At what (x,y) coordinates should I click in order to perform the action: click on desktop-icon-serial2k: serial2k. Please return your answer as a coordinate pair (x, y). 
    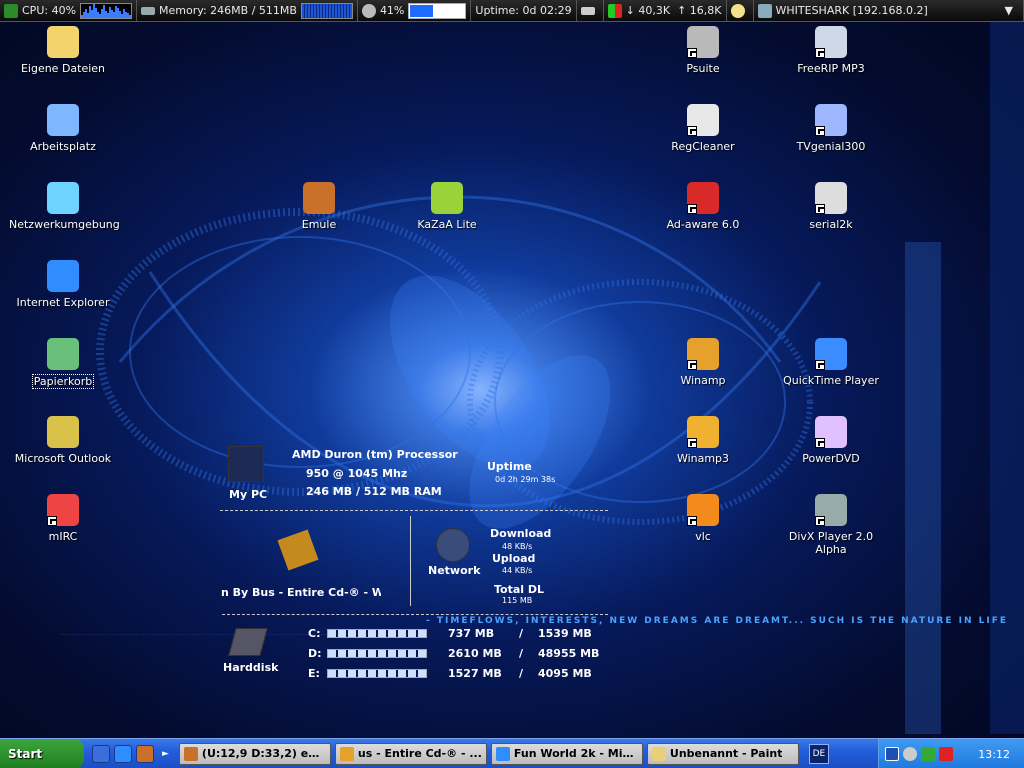
    Looking at the image, I should click on (831, 206).